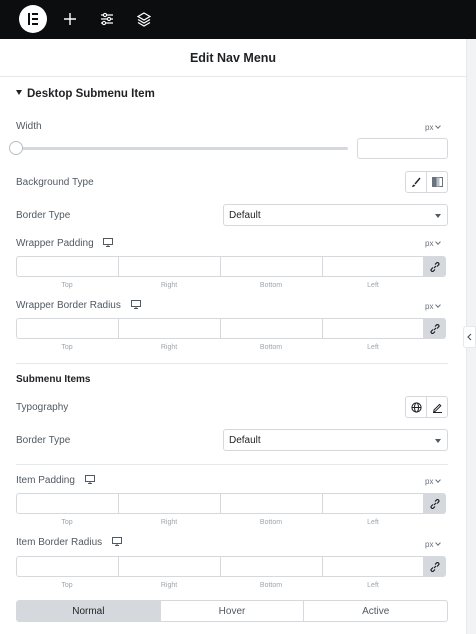  Describe the element at coordinates (373, 328) in the screenshot. I see `wrapper-radius-left-input` at that location.